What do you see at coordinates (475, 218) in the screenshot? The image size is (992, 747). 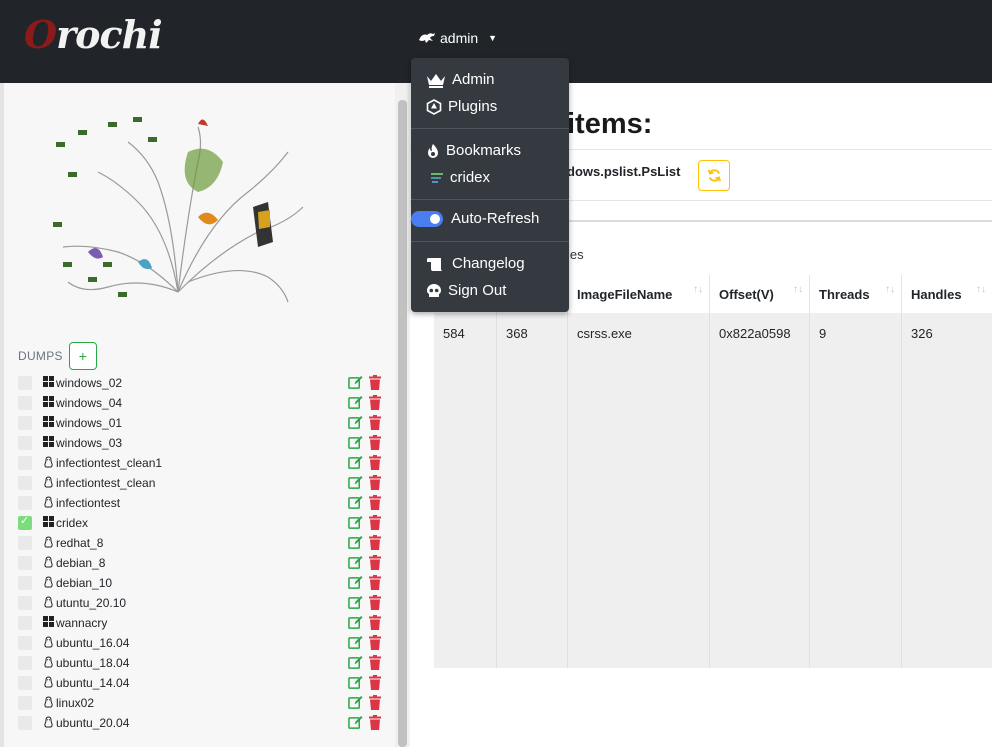 I see `menu-item-auto-refresh: Auto-Refresh` at bounding box center [475, 218].